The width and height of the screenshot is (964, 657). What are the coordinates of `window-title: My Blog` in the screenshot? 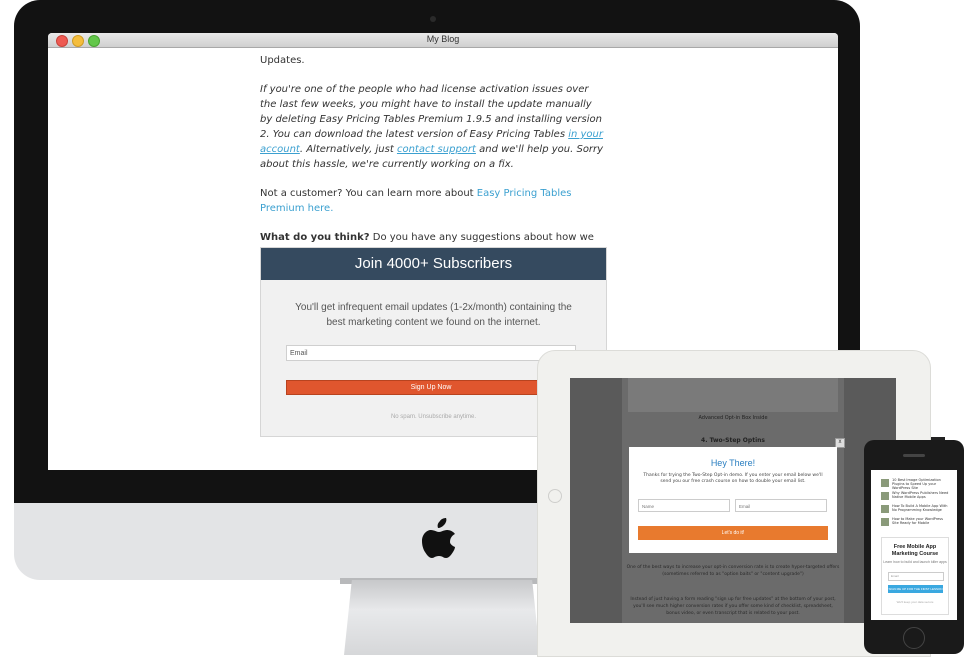 It's located at (443, 39).